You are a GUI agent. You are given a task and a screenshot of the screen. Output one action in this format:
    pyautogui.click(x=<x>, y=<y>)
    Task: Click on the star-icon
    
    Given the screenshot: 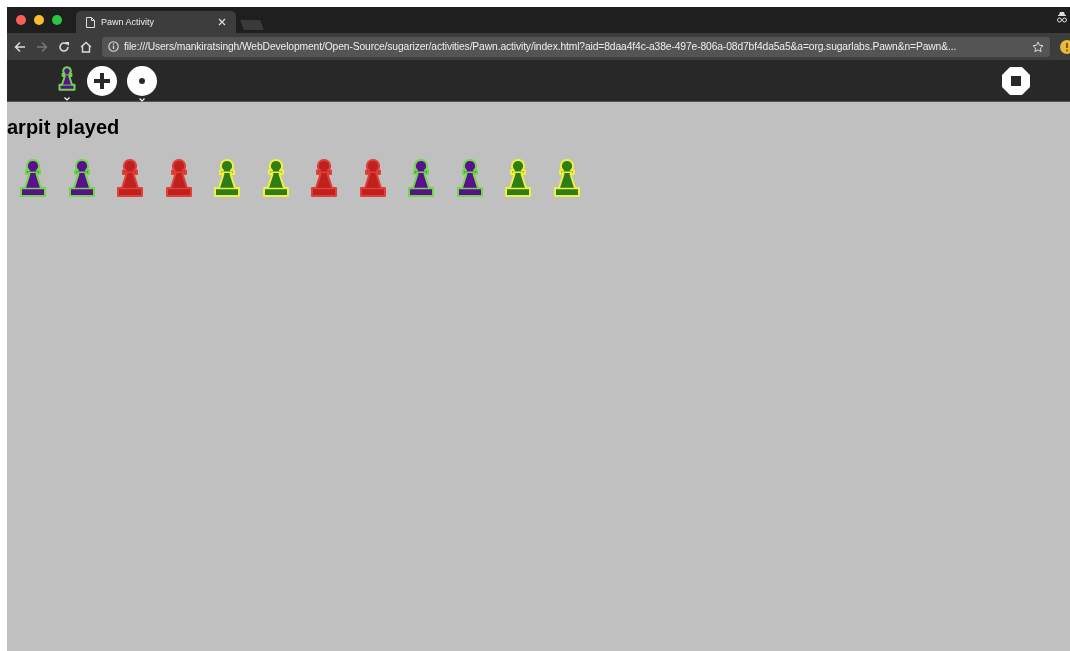 What is the action you would take?
    pyautogui.click(x=1038, y=46)
    